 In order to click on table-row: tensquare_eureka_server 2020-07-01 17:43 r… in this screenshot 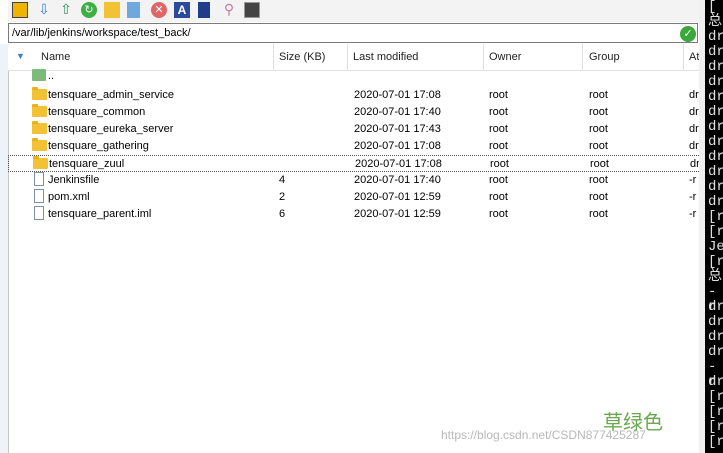, I will do `click(356, 129)`.